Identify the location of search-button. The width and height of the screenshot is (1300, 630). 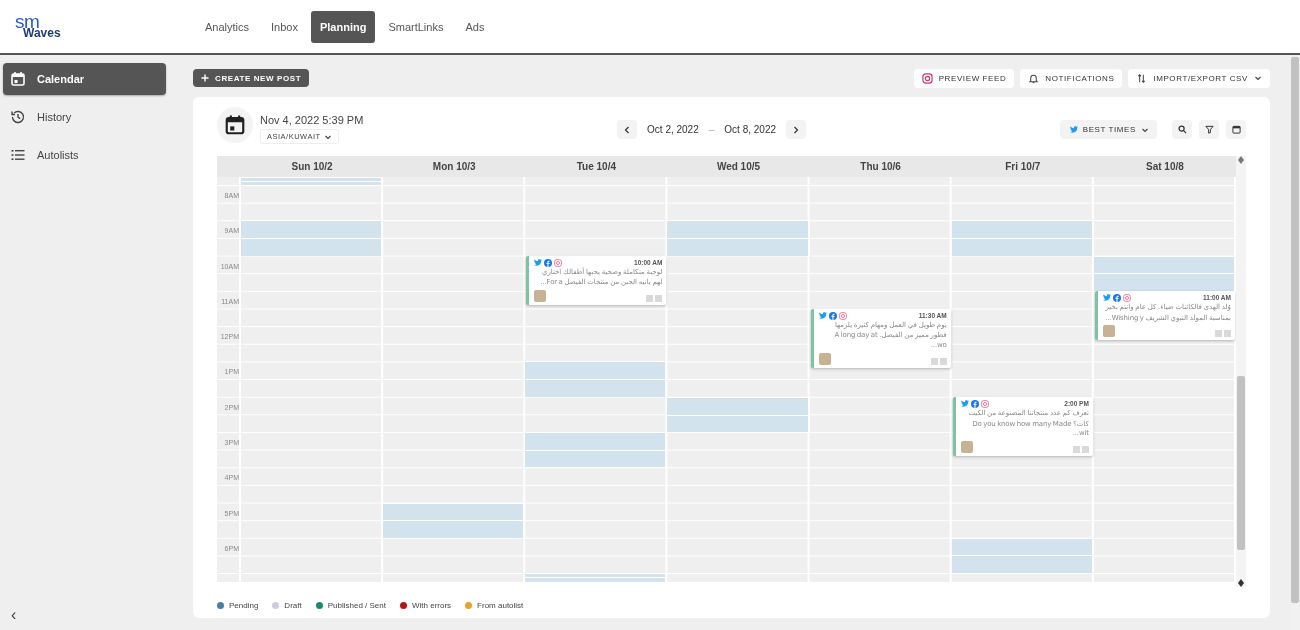
(1182, 129).